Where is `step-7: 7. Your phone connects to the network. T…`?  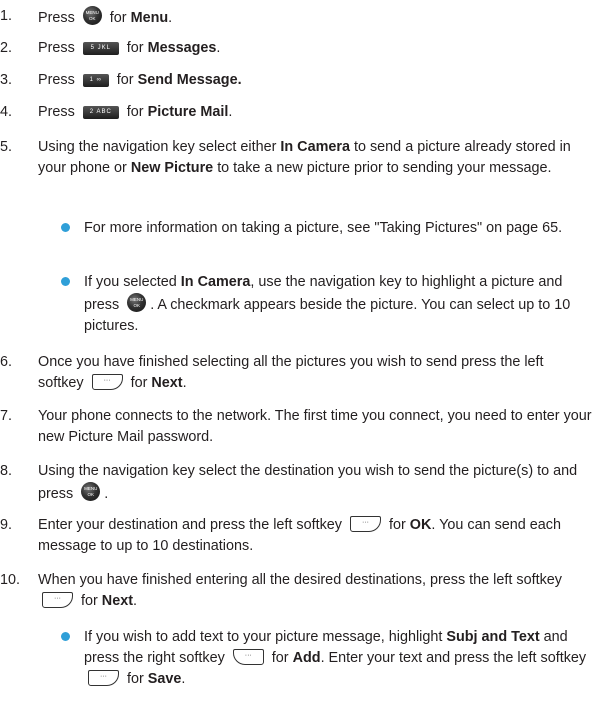 step-7: 7. Your phone connects to the network. T… is located at coordinates (296, 427).